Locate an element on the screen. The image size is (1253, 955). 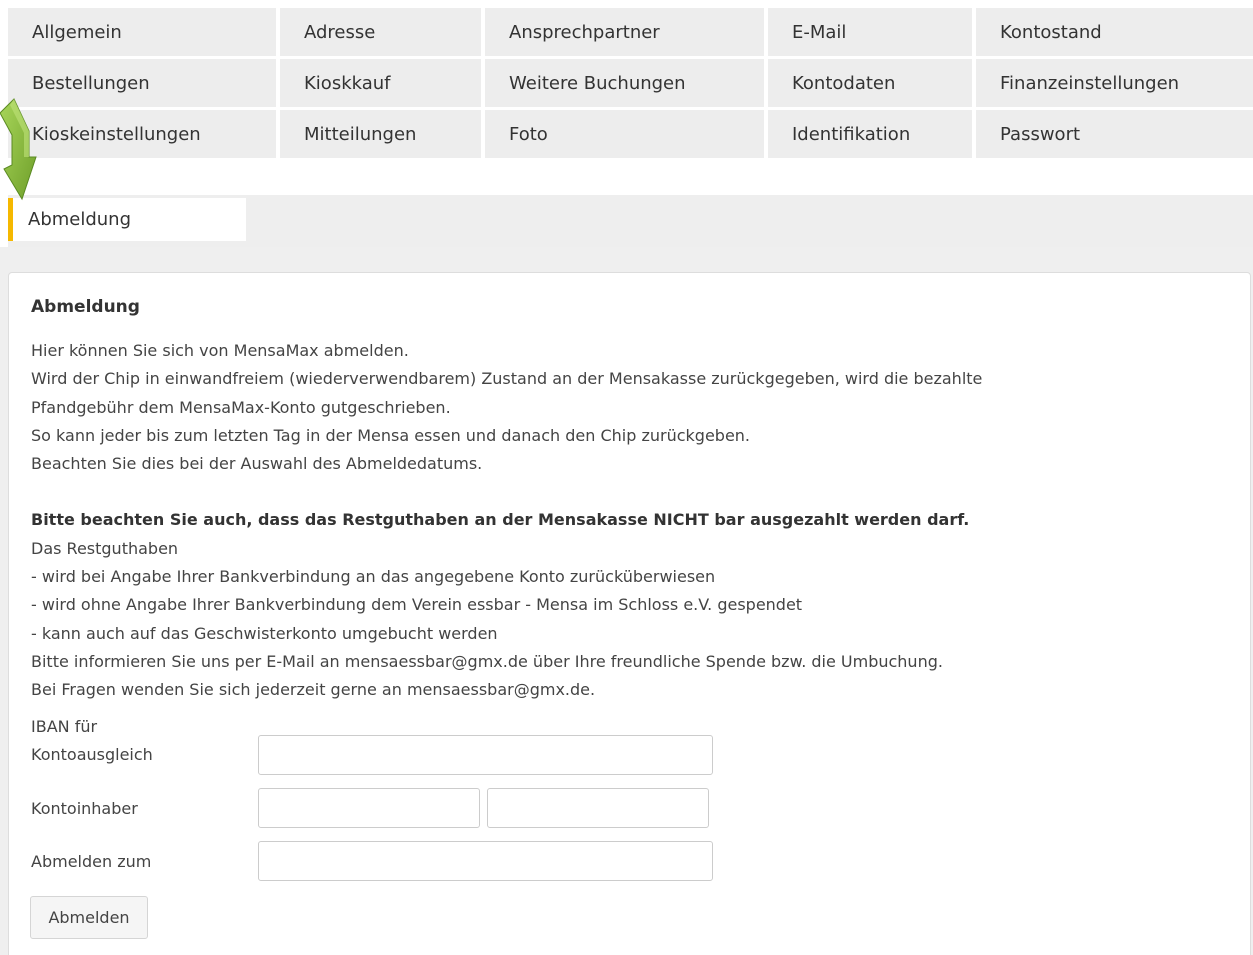
active-tab-bar: Abmeldung is located at coordinates (630, 221).